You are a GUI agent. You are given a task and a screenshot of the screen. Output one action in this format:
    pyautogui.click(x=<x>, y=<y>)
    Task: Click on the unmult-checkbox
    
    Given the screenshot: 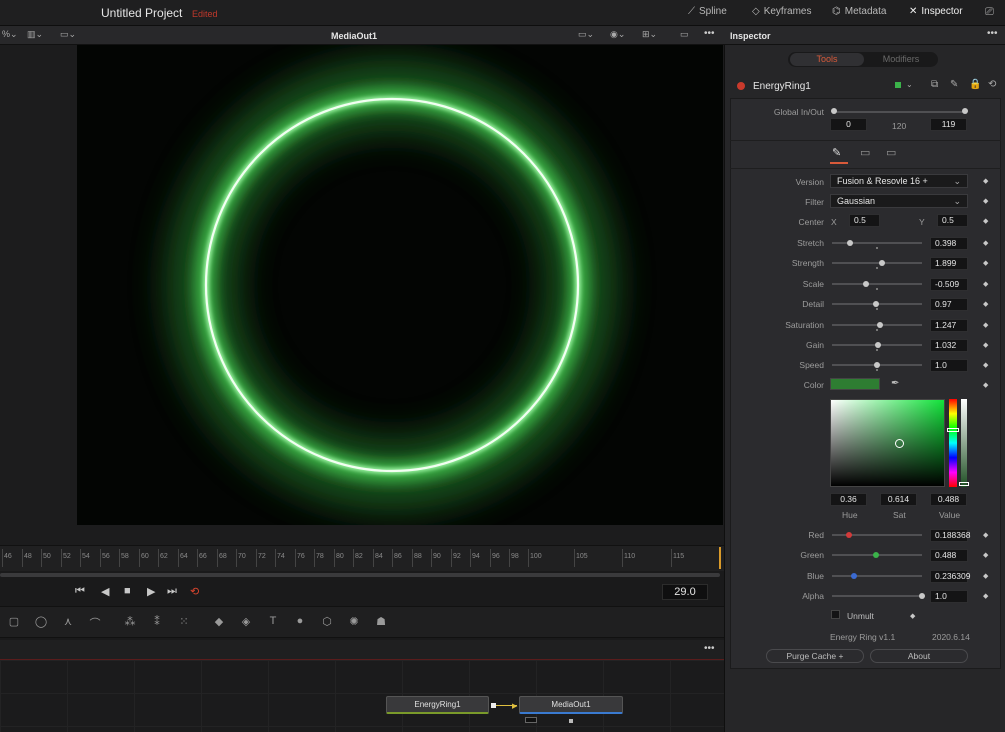 What is the action you would take?
    pyautogui.click(x=835, y=614)
    